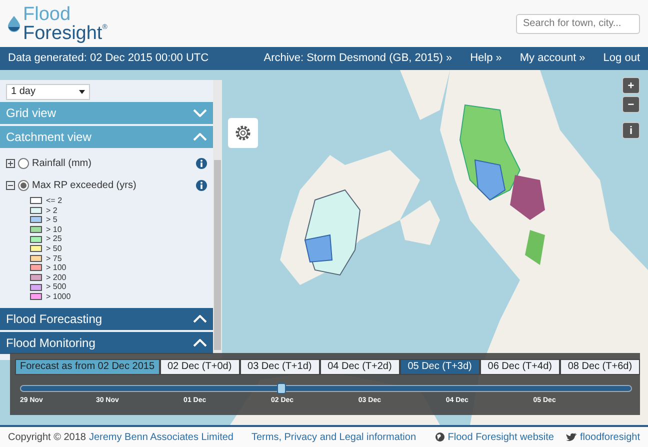 This screenshot has width=648, height=447. What do you see at coordinates (58, 297) in the screenshot?
I see `legend-label: > 1000` at bounding box center [58, 297].